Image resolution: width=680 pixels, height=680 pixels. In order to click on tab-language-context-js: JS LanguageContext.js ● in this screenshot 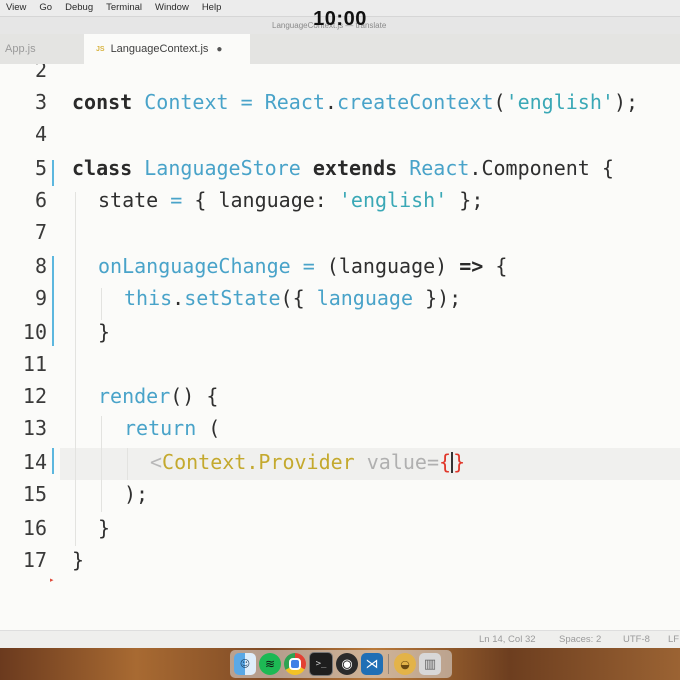, I will do `click(167, 49)`.